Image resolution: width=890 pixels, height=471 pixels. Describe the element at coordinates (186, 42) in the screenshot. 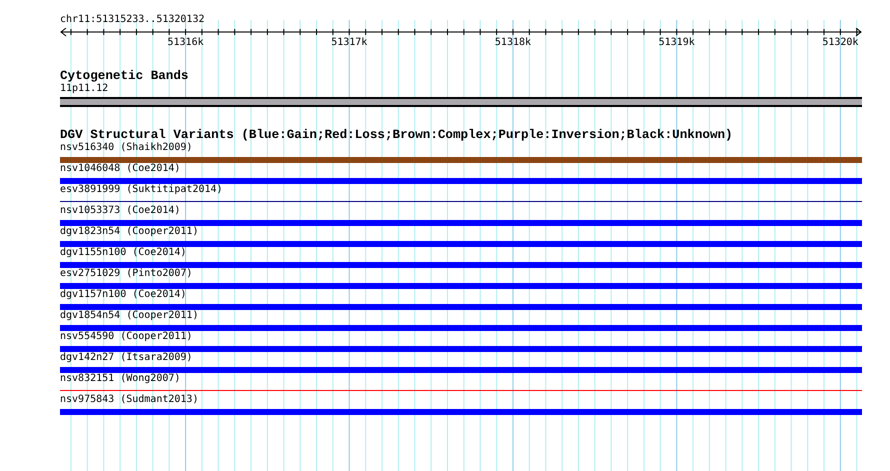

I see `tick-label: 51316k` at that location.